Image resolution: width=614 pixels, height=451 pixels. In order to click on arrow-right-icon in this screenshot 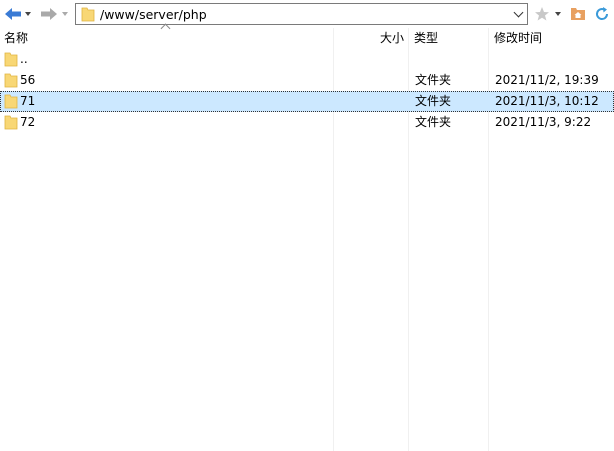, I will do `click(49, 14)`.